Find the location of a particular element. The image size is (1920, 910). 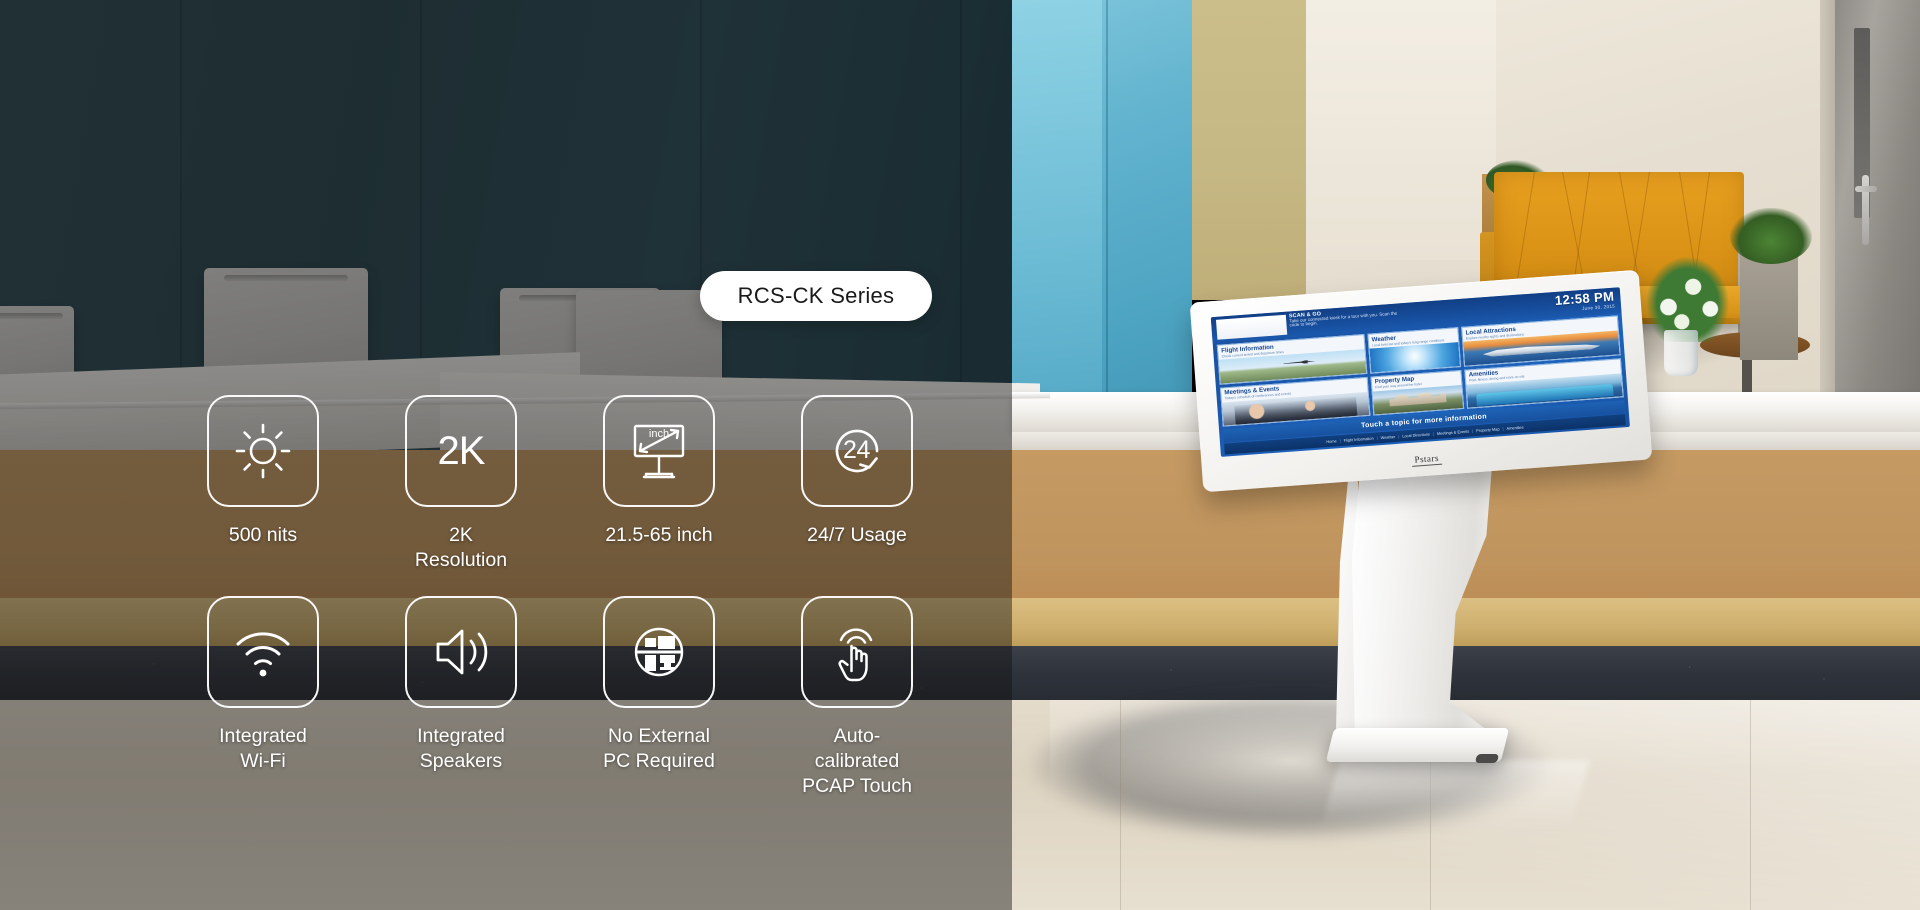

feature-display-size: inch 21.5-65 inch is located at coordinates (659, 484).